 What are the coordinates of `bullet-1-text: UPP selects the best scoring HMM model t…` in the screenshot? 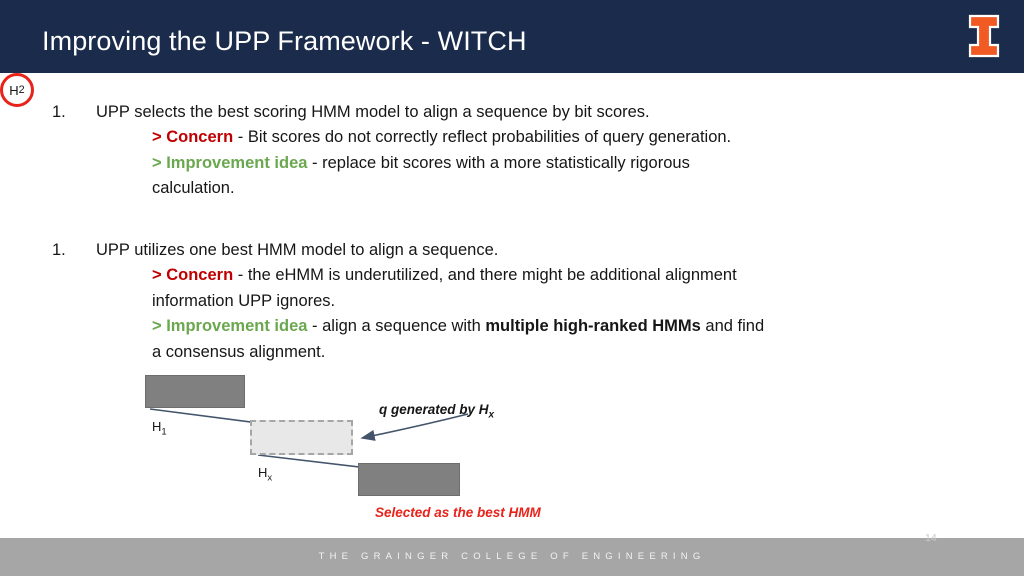 It's located at (373, 112).